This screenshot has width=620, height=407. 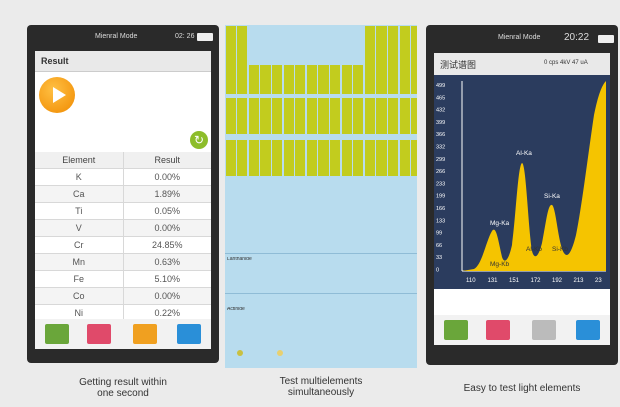 I want to click on x-tick-label: 192, so click(x=557, y=281).